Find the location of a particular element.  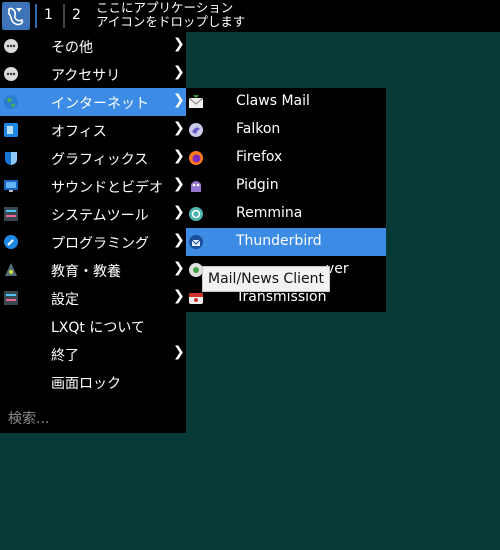

menu-item-other: その他 ❯ is located at coordinates (93, 46).